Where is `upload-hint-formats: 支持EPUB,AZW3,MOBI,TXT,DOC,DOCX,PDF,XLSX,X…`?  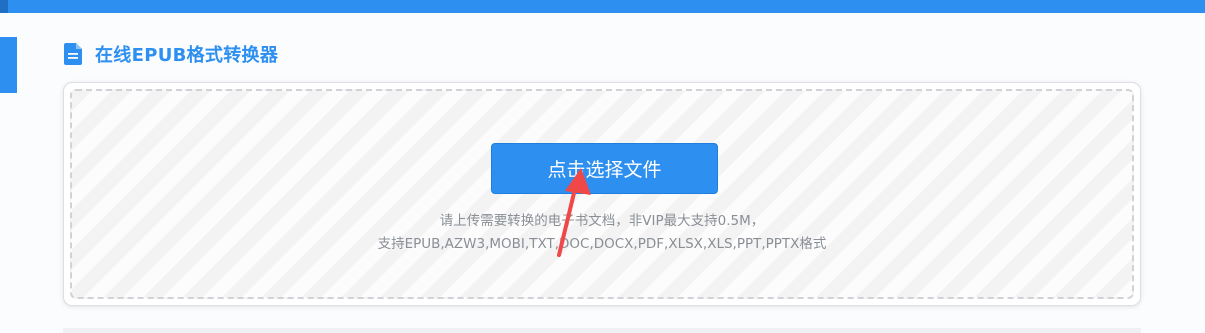
upload-hint-formats: 支持EPUB,AZW3,MOBI,TXT,DOC,DOCX,PDF,XLSX,X… is located at coordinates (602, 244).